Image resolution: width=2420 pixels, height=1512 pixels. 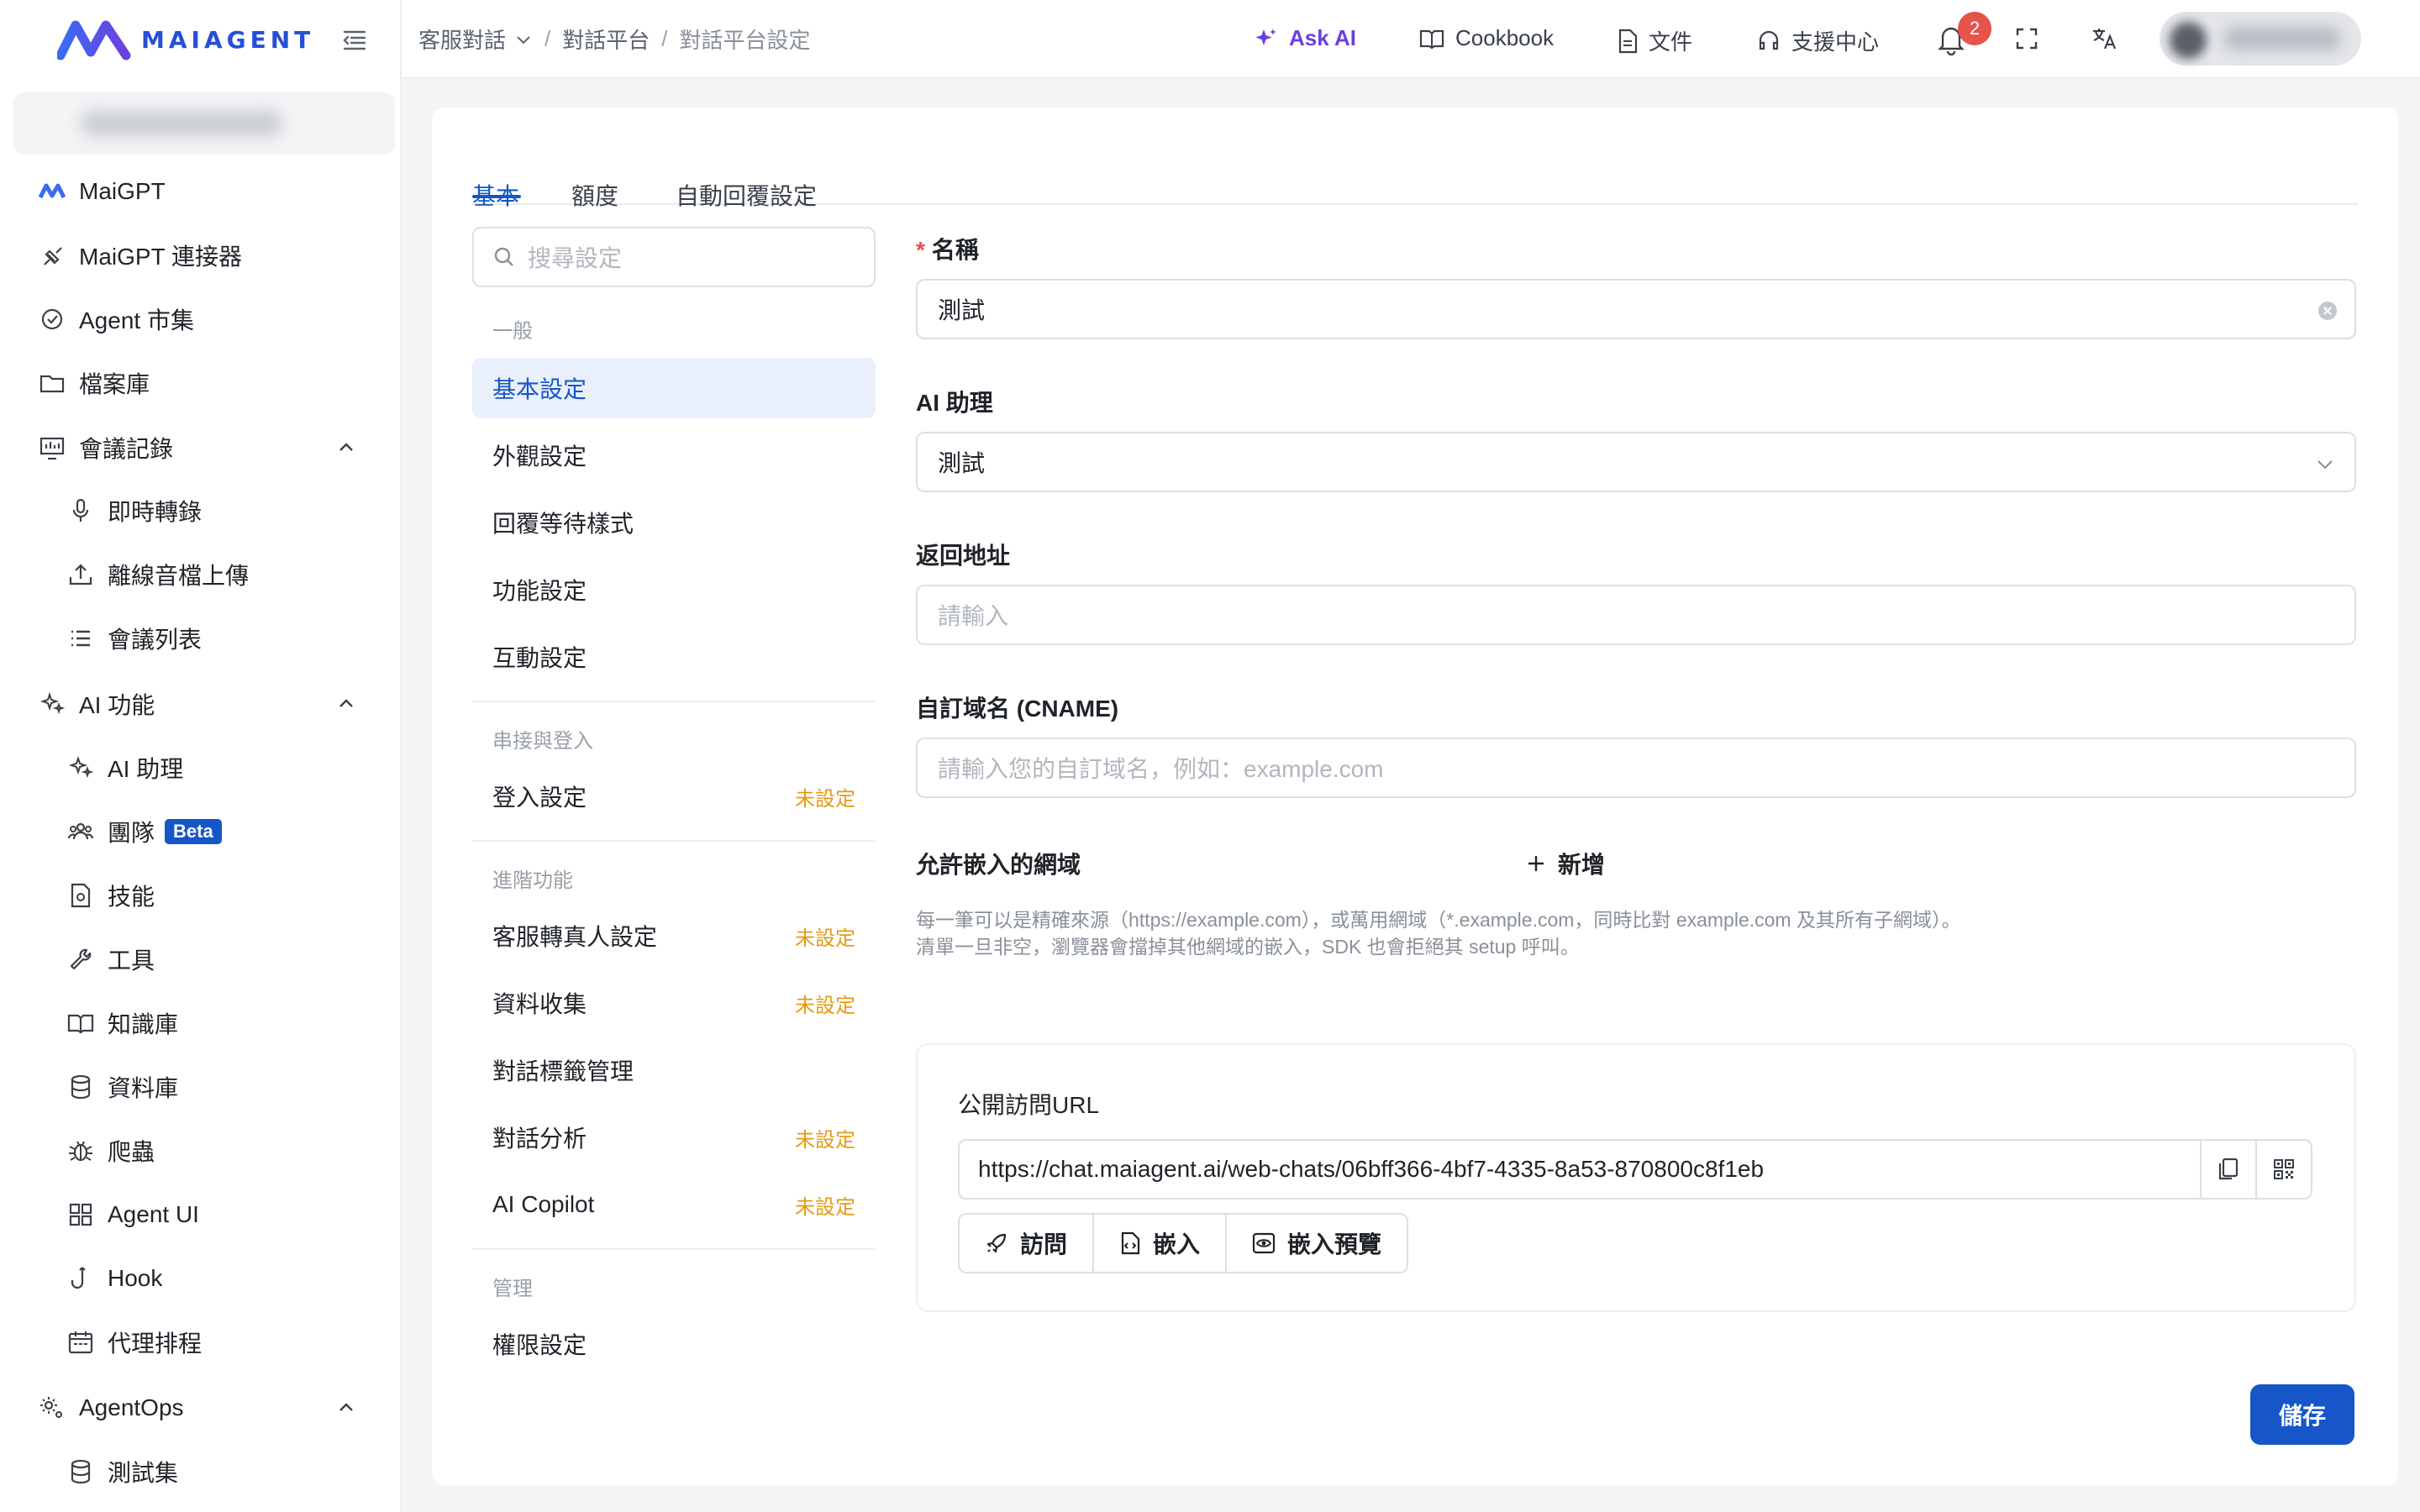 I want to click on group-advanced: 進階功能, so click(x=532, y=880).